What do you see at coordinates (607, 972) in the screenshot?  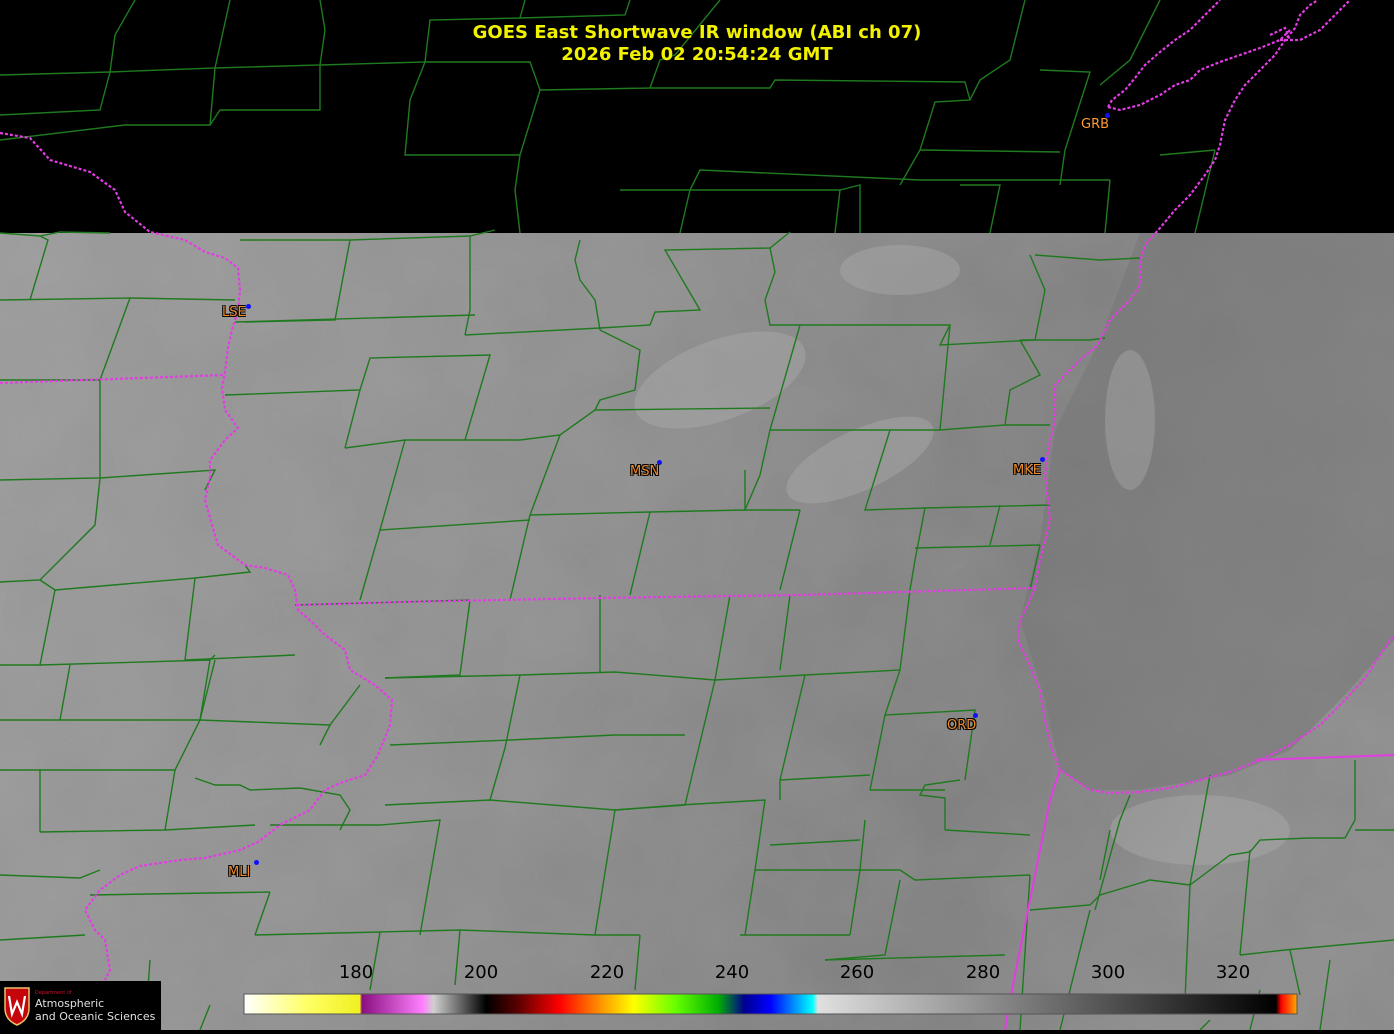 I see `colorbar-tick-label: 220` at bounding box center [607, 972].